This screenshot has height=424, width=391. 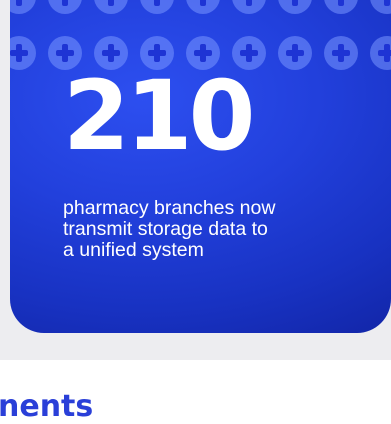 I want to click on section-heading: nents, so click(x=47, y=406).